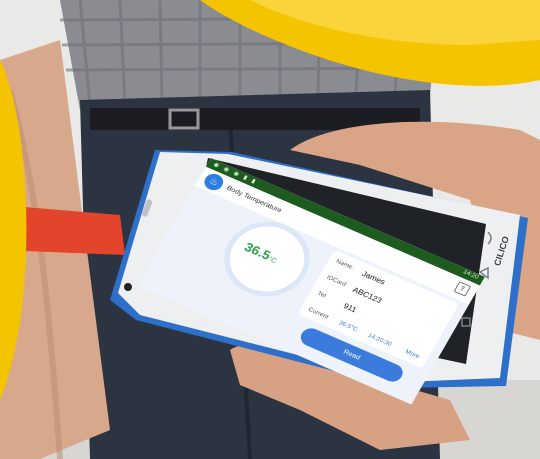  I want to click on thermometer-icon: ♨, so click(214, 182).